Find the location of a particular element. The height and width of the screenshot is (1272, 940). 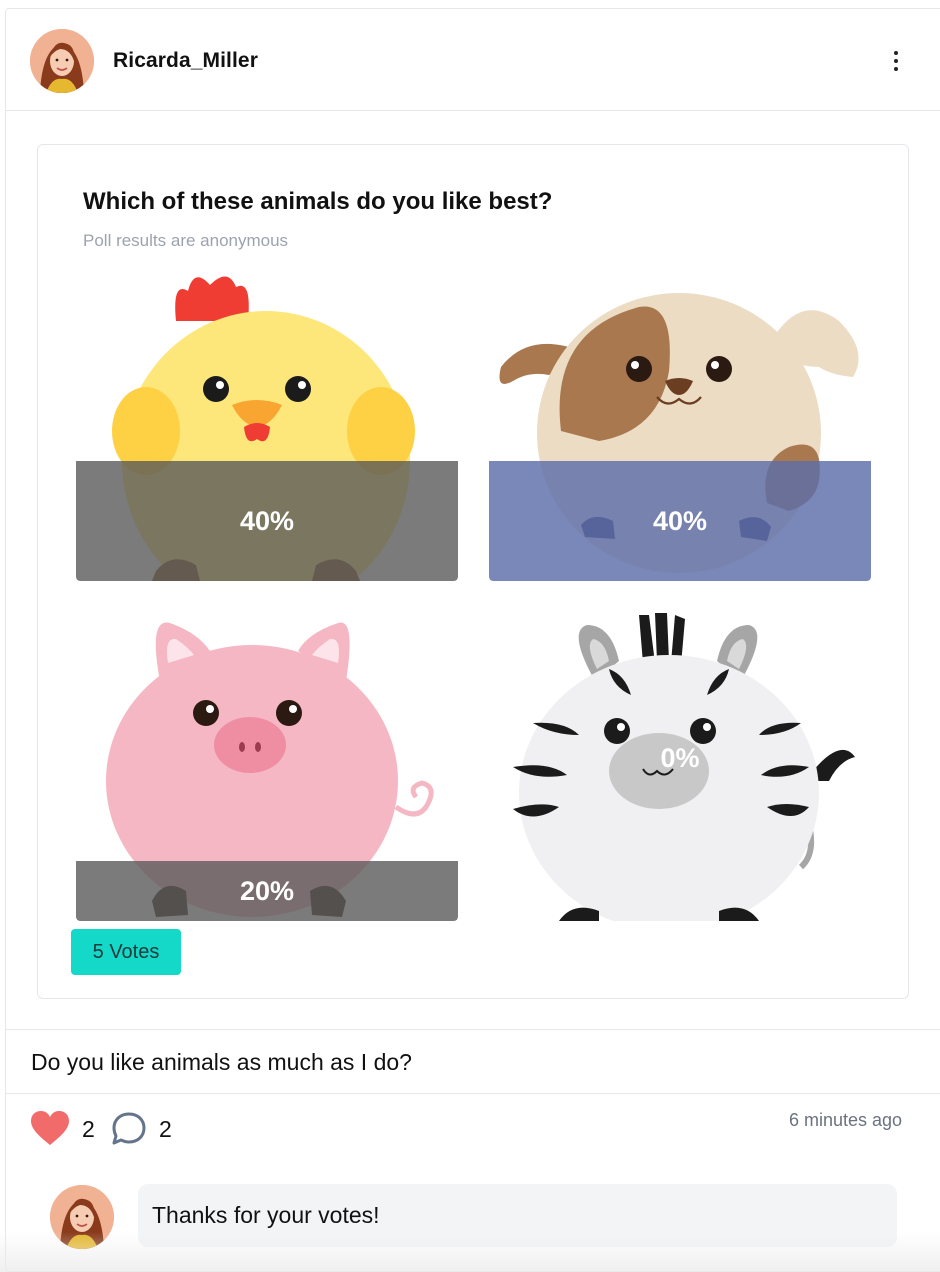

username: Ricarda_Miller is located at coordinates (185, 61).